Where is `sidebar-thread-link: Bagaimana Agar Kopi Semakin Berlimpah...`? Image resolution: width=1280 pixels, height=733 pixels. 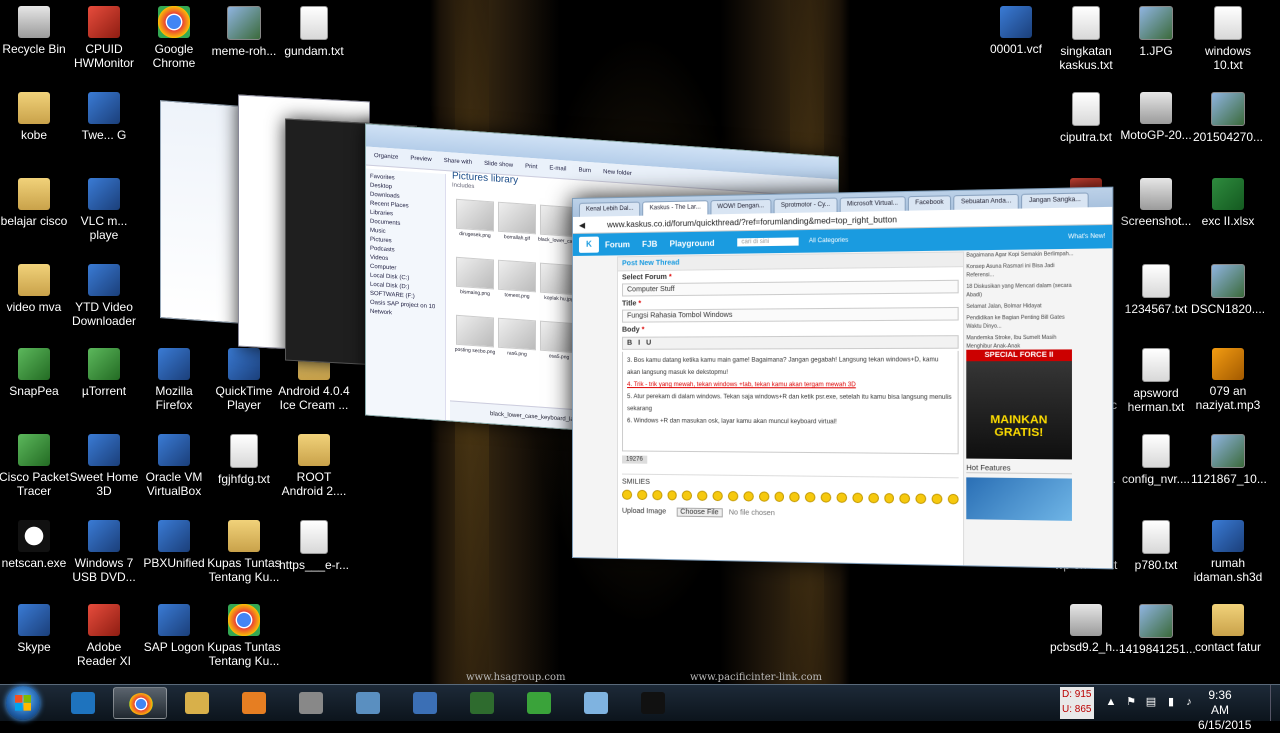 sidebar-thread-link: Bagaimana Agar Kopi Semakin Berlimpah... is located at coordinates (1021, 255).